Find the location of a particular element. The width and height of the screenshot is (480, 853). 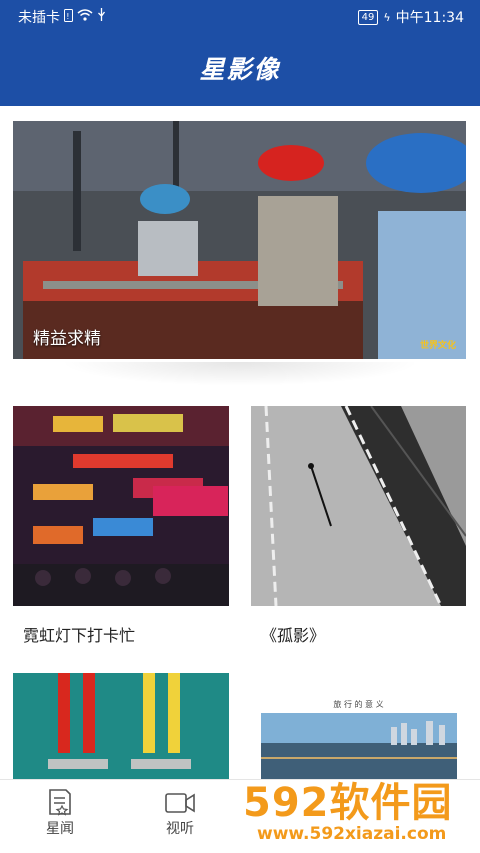

tab-news: 星闻 is located at coordinates (60, 813).